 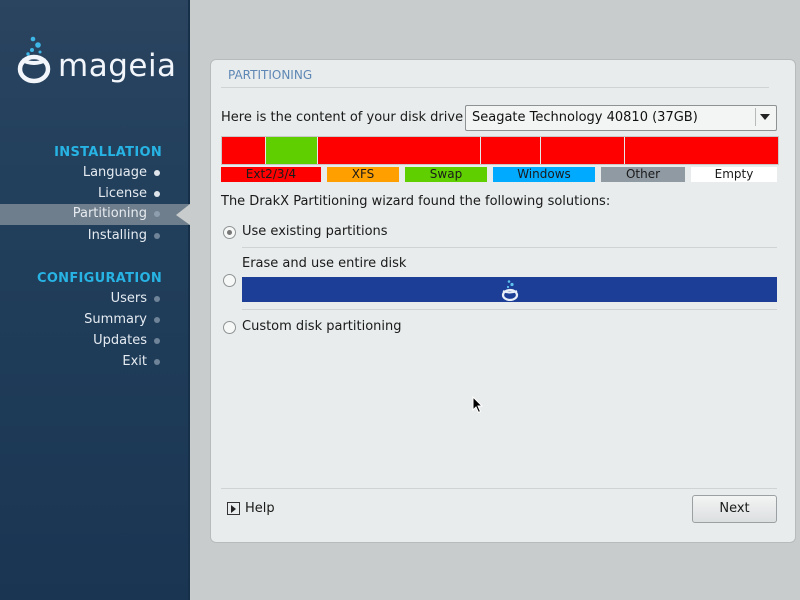 What do you see at coordinates (233, 508) in the screenshot?
I see `play-arrow-icon` at bounding box center [233, 508].